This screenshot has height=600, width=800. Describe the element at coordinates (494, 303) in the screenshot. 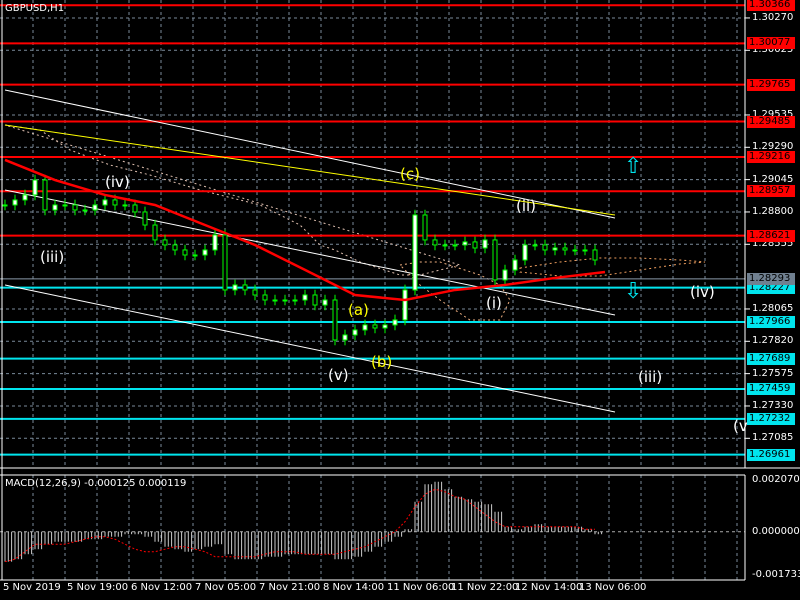

I see `wave-label: (i)` at that location.